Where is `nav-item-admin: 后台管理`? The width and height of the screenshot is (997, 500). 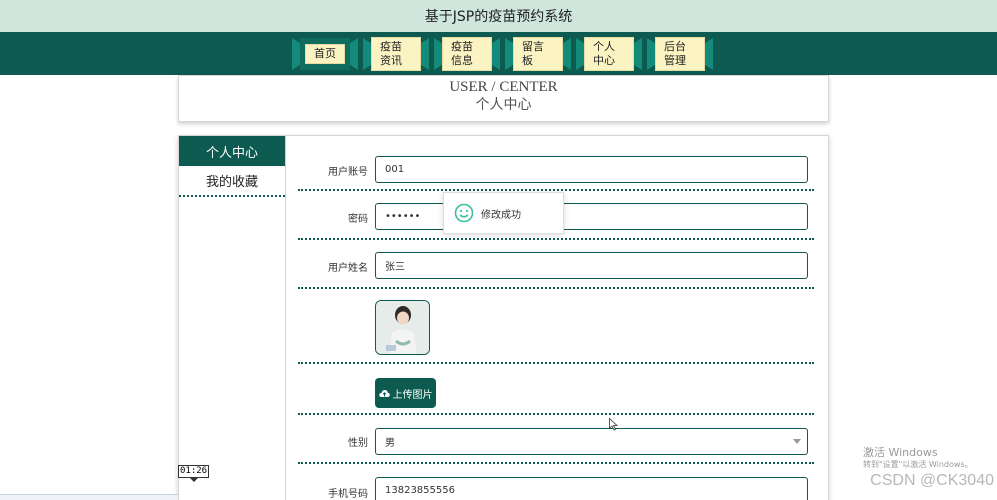 nav-item-admin: 后台管理 is located at coordinates (680, 54).